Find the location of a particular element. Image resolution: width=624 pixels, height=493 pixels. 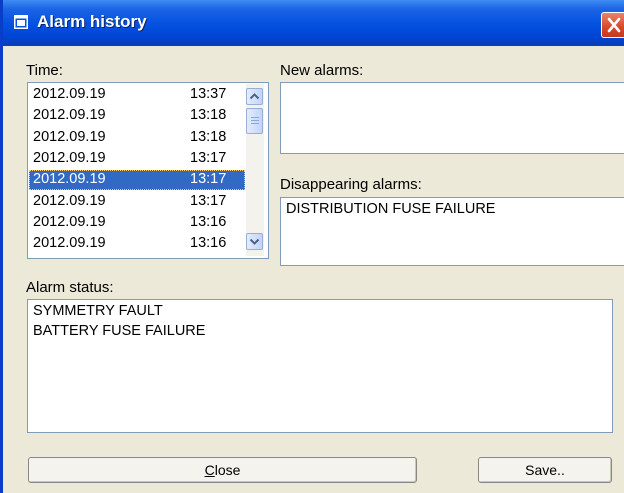

scroll-up-button is located at coordinates (254, 96).